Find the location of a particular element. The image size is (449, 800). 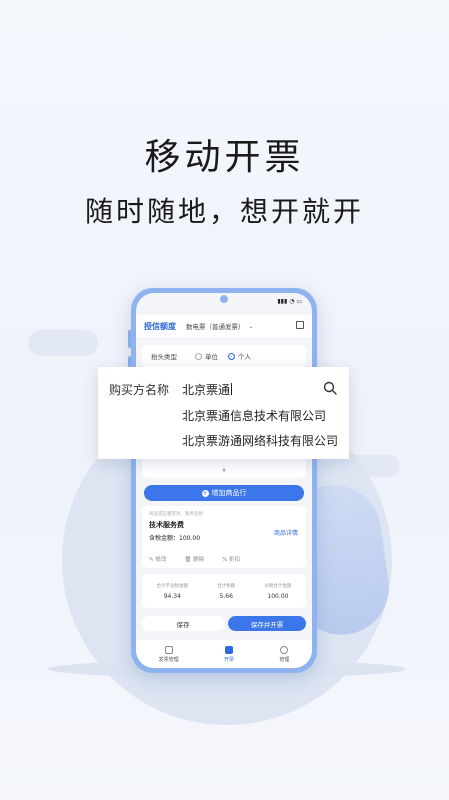

radio-on-icon is located at coordinates (231, 356).